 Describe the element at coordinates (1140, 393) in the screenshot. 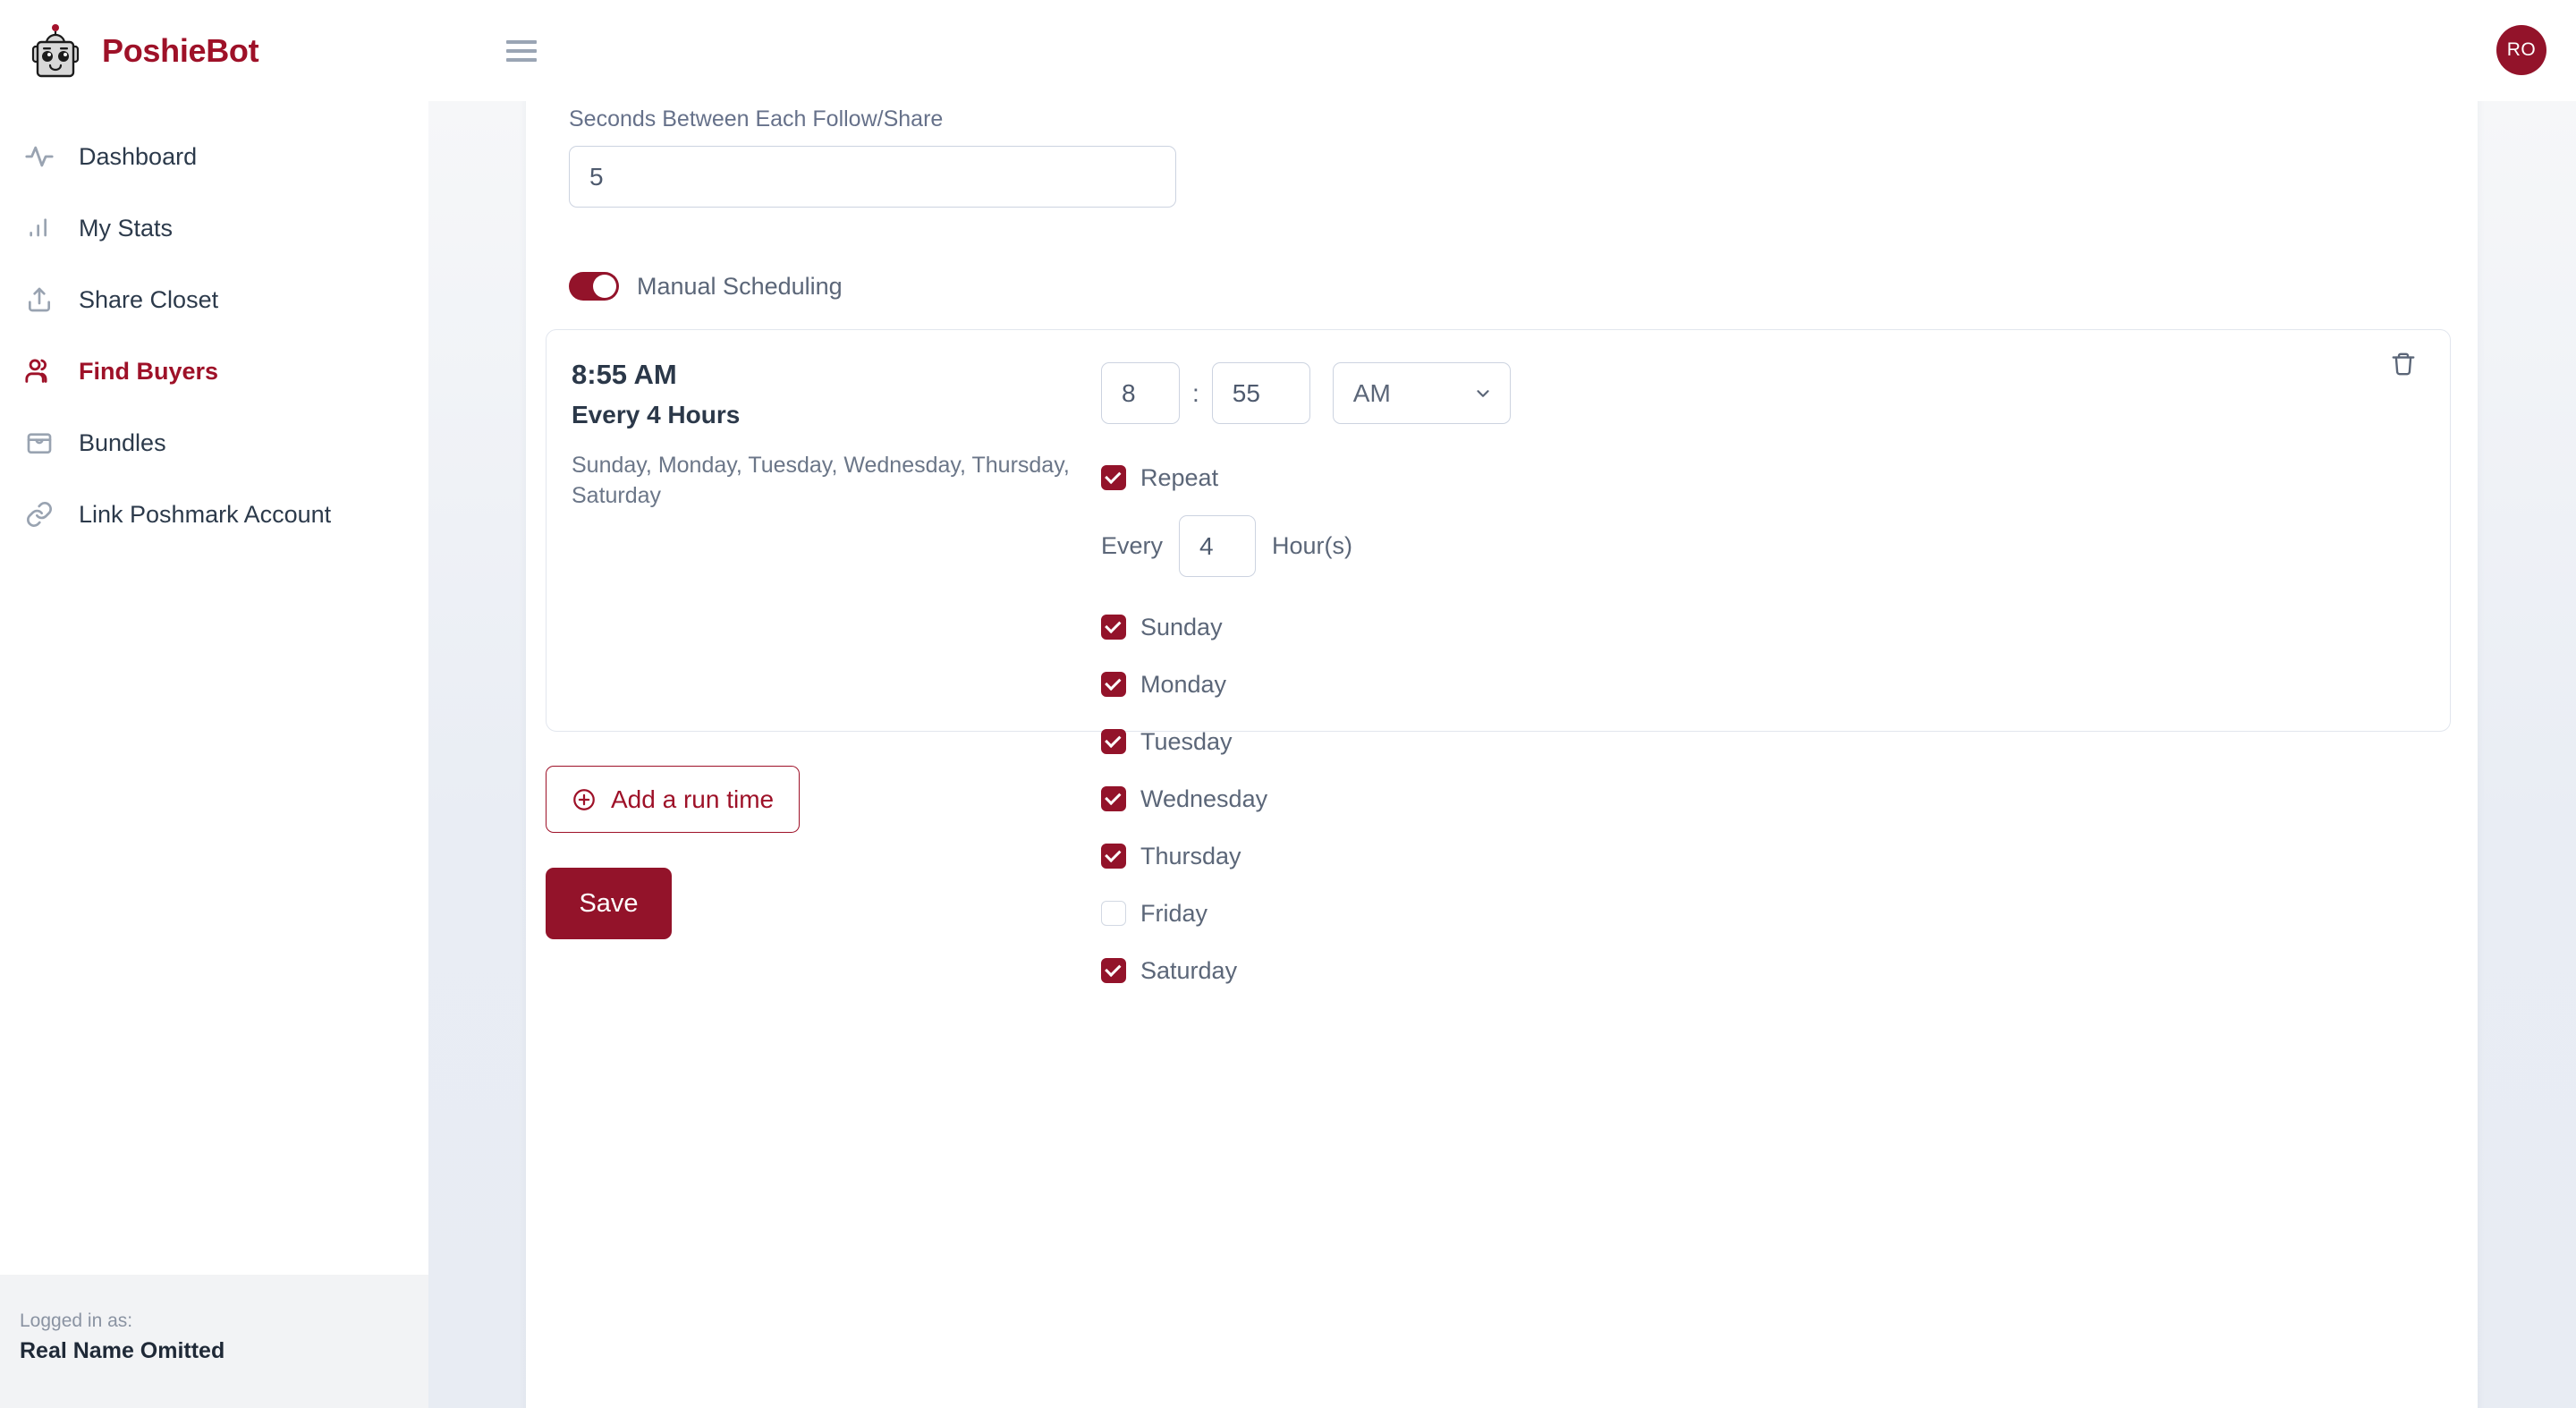

I see `hour-input` at that location.